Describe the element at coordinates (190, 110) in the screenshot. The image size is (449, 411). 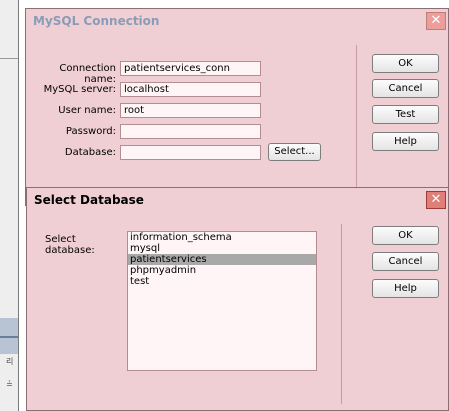
I see `user-name-input: root` at that location.